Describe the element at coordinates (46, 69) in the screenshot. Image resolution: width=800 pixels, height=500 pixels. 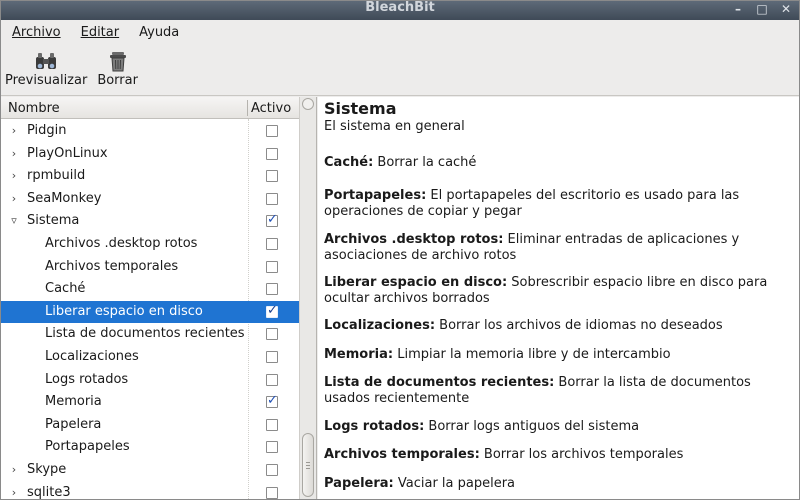
I see `preview-button: Previsualizar` at that location.